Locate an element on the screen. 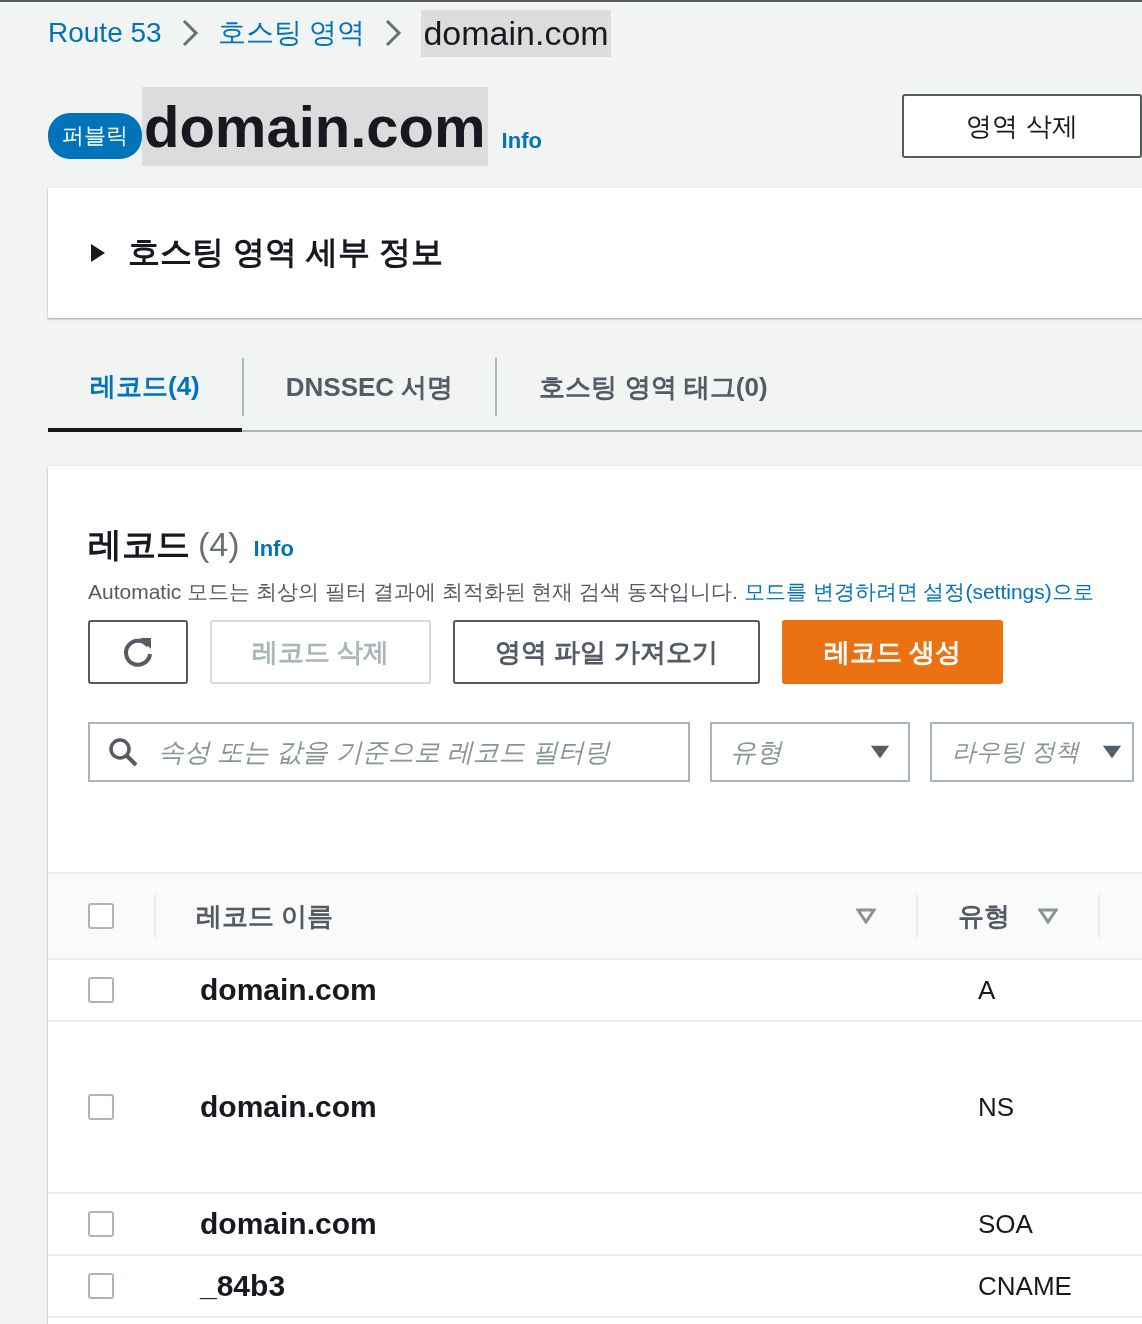 Image resolution: width=1142 pixels, height=1324 pixels. breadcrumb-link: Route 53 is located at coordinates (105, 33).